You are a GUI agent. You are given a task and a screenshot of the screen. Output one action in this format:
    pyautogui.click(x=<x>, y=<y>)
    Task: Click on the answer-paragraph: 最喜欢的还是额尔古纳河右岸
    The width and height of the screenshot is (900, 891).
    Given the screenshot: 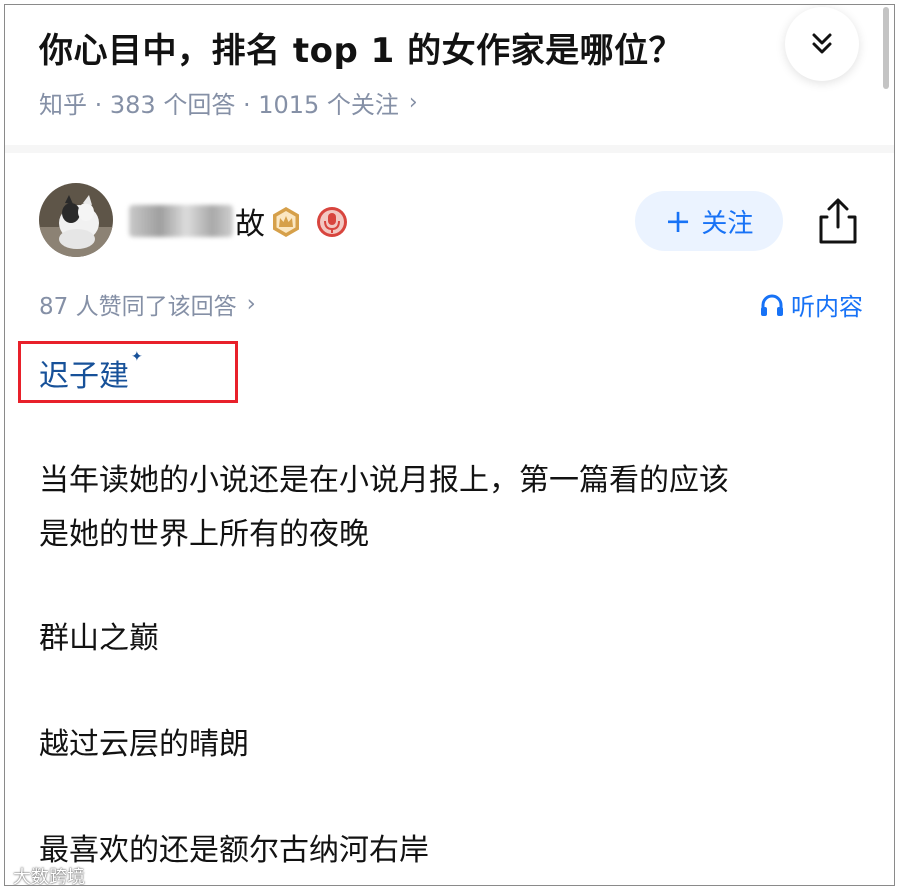 What is the action you would take?
    pyautogui.click(x=234, y=850)
    